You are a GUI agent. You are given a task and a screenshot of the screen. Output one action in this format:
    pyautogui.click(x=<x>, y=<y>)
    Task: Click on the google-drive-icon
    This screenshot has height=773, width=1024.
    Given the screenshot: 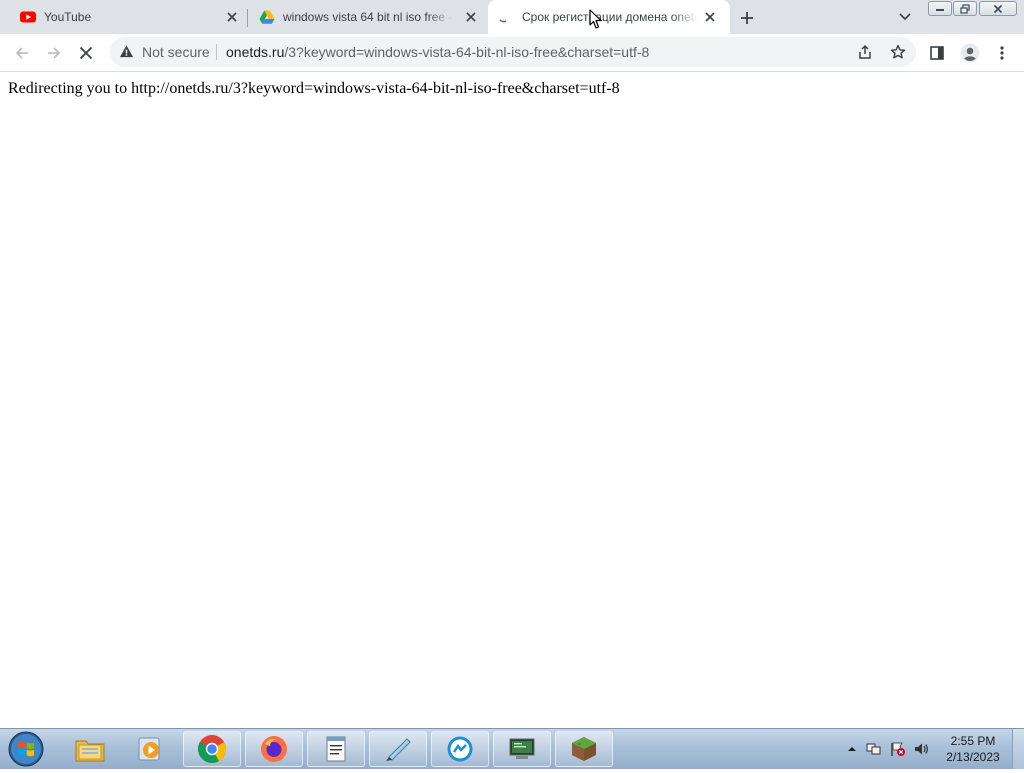 What is the action you would take?
    pyautogui.click(x=267, y=17)
    